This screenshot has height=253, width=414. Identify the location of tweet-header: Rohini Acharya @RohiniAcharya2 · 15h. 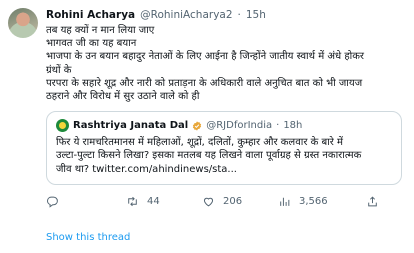
(227, 15).